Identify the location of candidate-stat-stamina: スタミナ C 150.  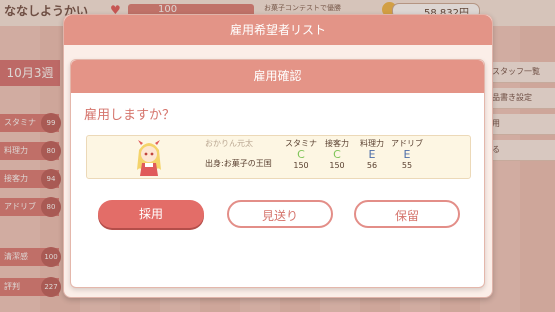
(301, 154).